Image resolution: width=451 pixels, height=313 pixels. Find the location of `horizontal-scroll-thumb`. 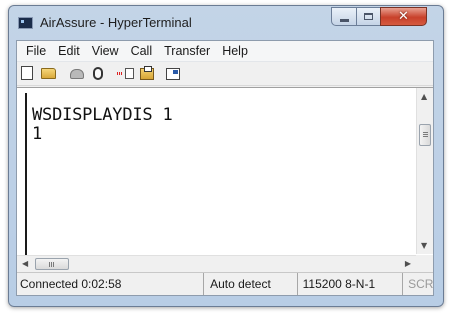

horizontal-scroll-thumb is located at coordinates (52, 264).